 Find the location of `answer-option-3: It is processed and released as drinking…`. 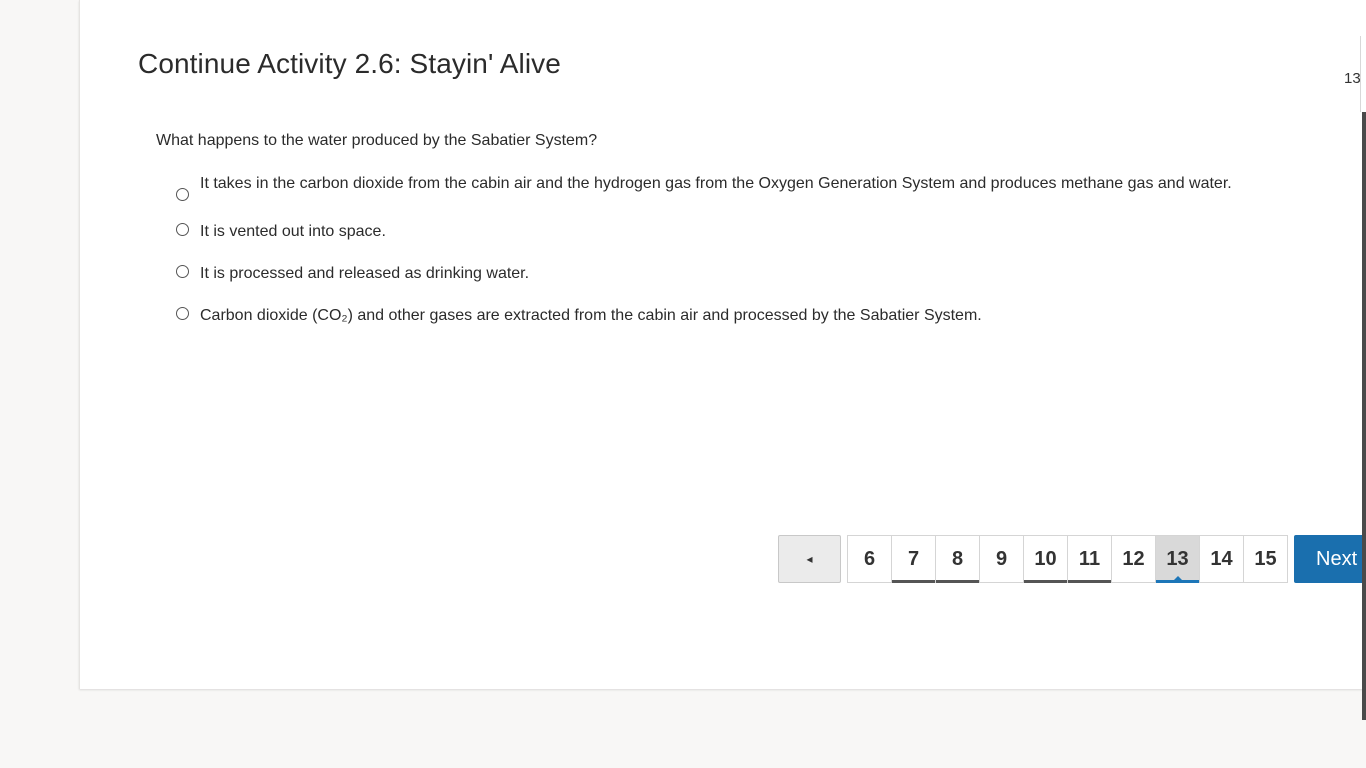

answer-option-3: It is processed and released as drinking… is located at coordinates (706, 274).